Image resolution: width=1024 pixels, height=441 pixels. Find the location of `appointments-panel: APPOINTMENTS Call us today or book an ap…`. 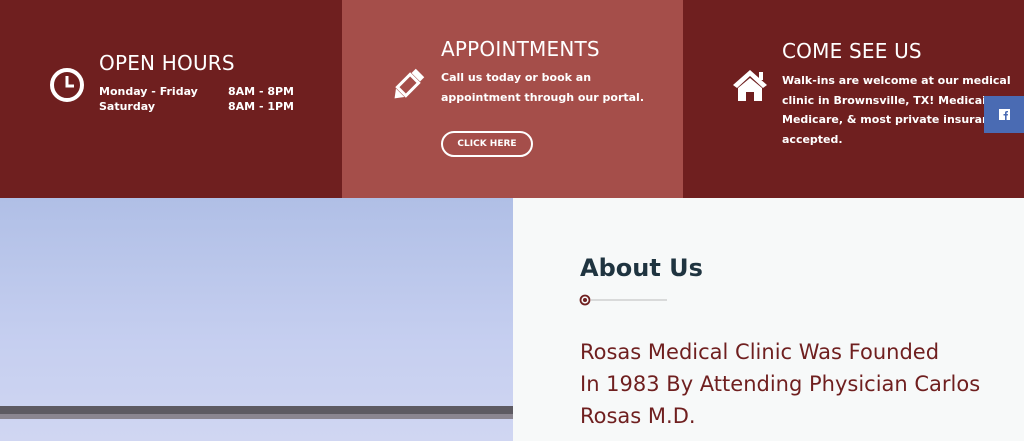

appointments-panel: APPOINTMENTS Call us today or book an ap… is located at coordinates (512, 99).